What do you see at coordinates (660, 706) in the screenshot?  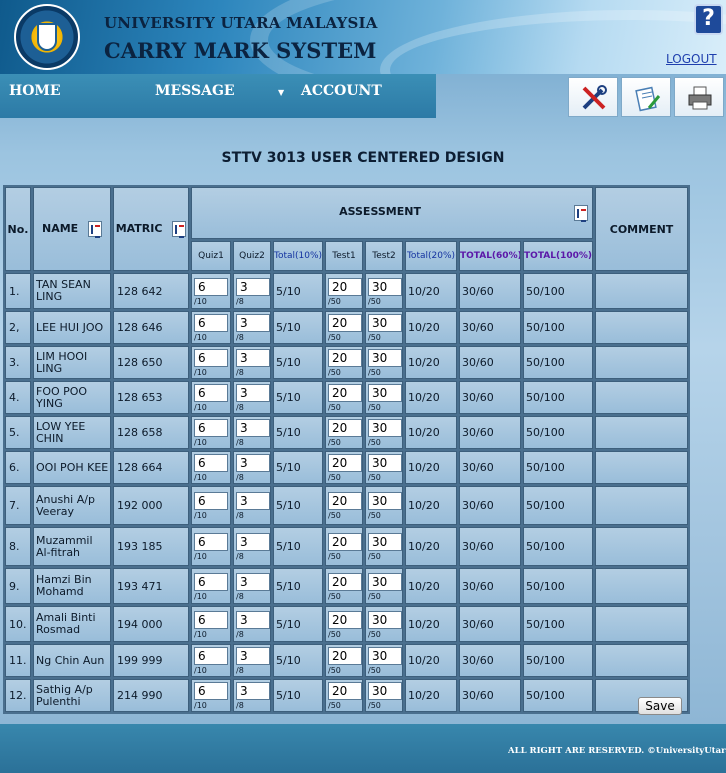 I see `save-button: Save` at bounding box center [660, 706].